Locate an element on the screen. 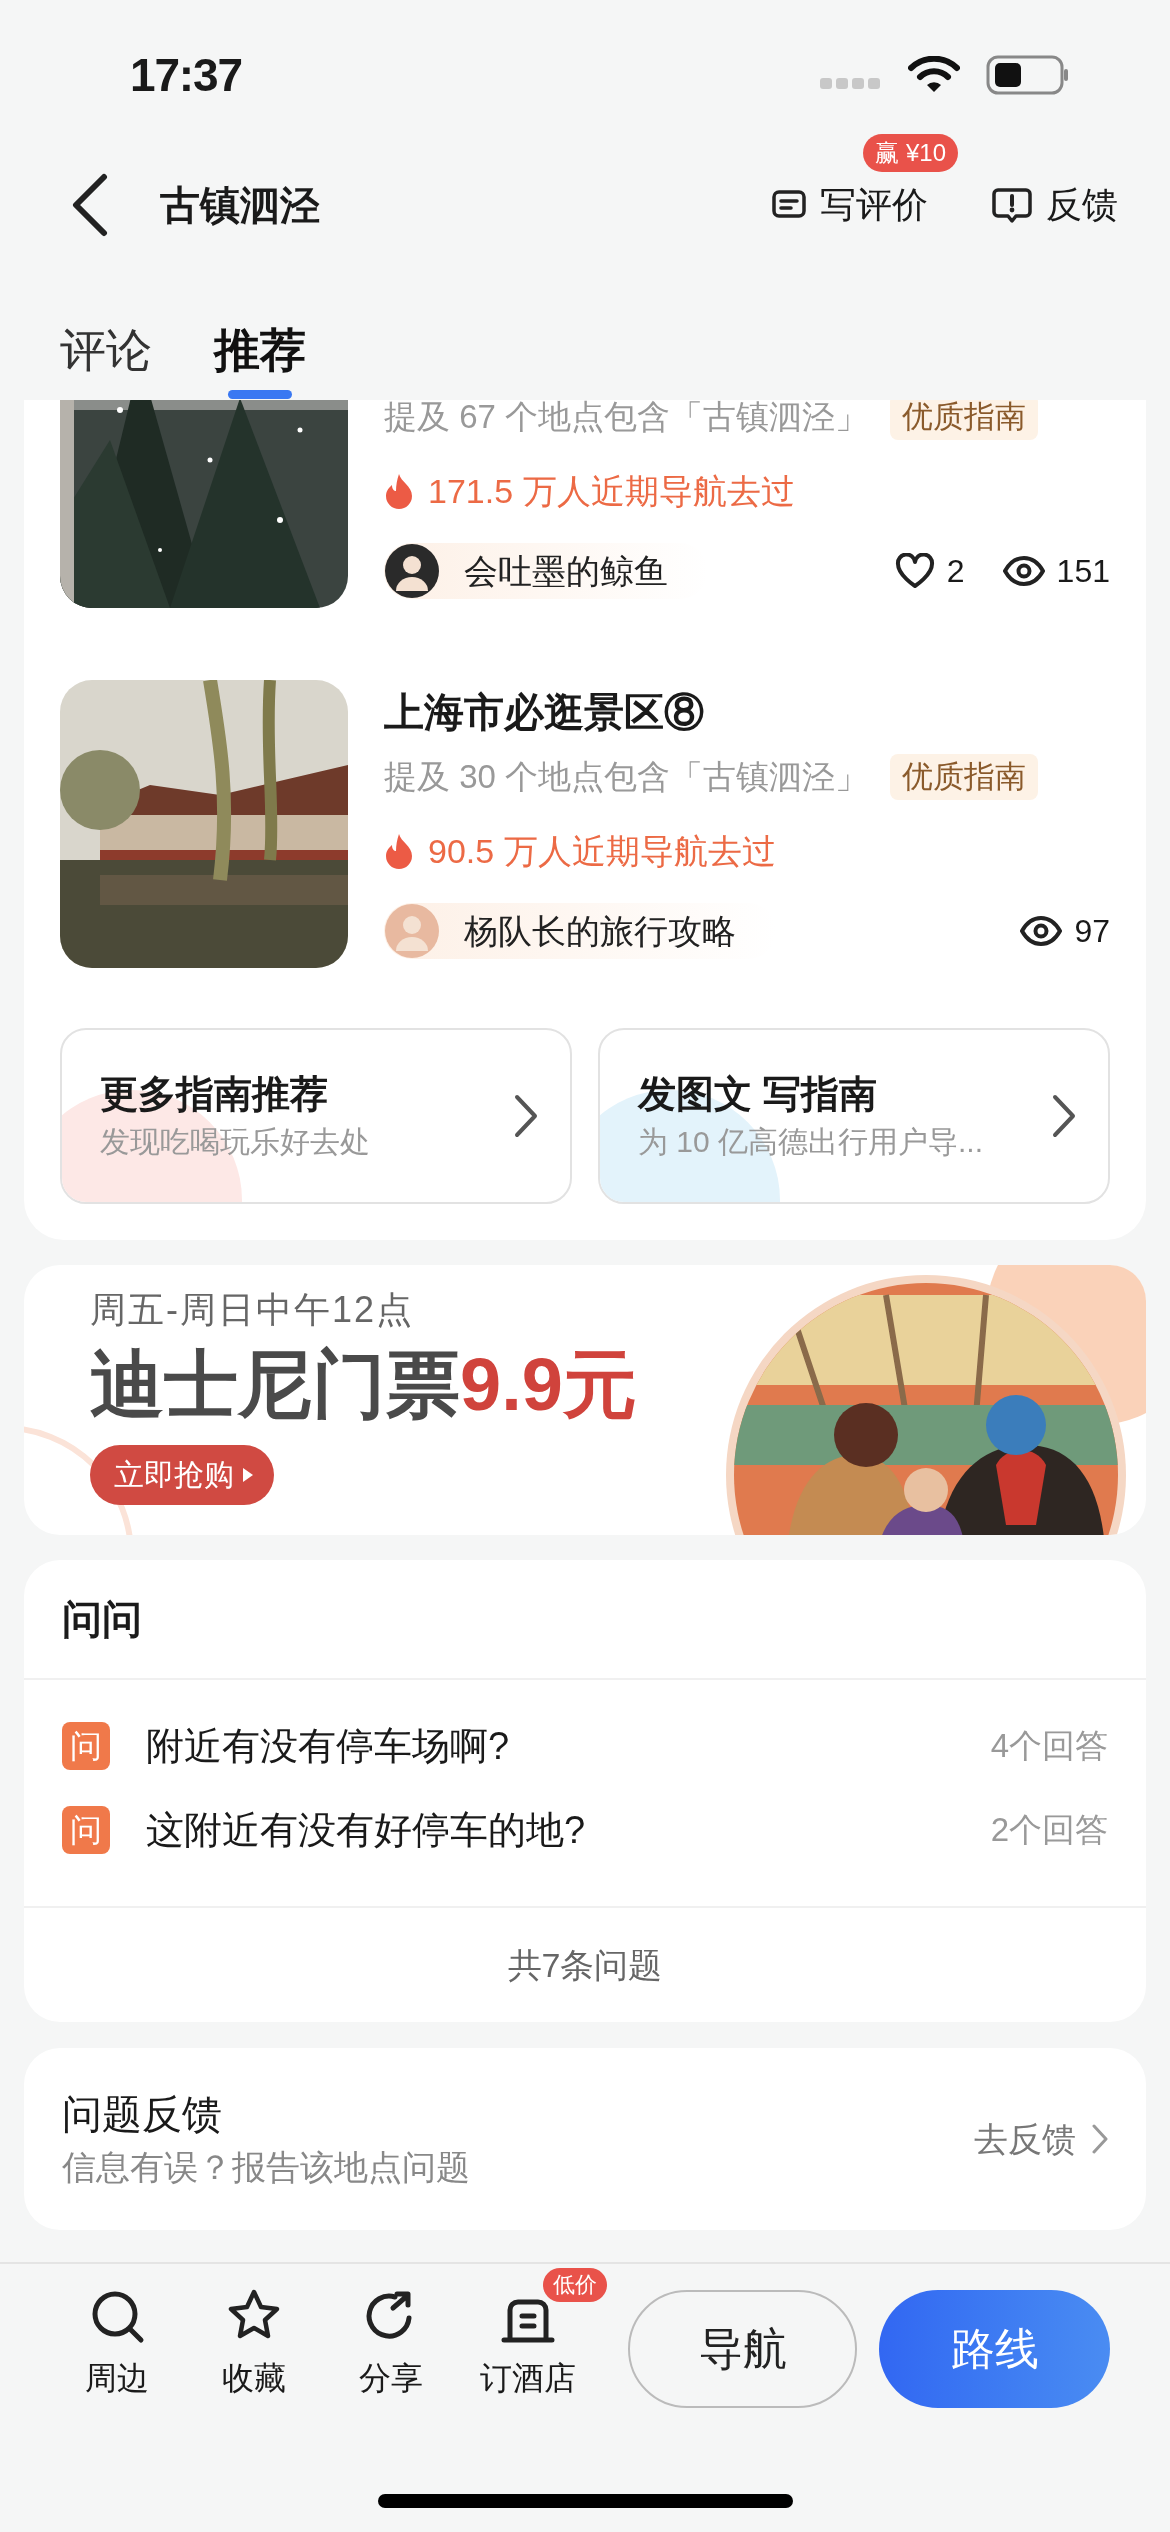 This screenshot has height=2532, width=1170. signal-icon is located at coordinates (851, 83).